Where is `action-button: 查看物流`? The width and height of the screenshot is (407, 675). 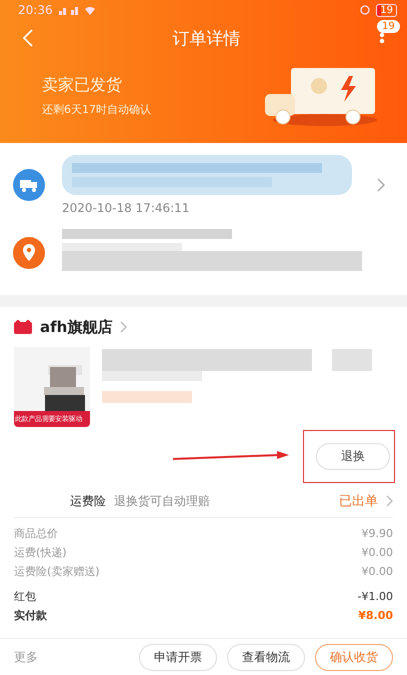
action-button: 查看物流 is located at coordinates (266, 657).